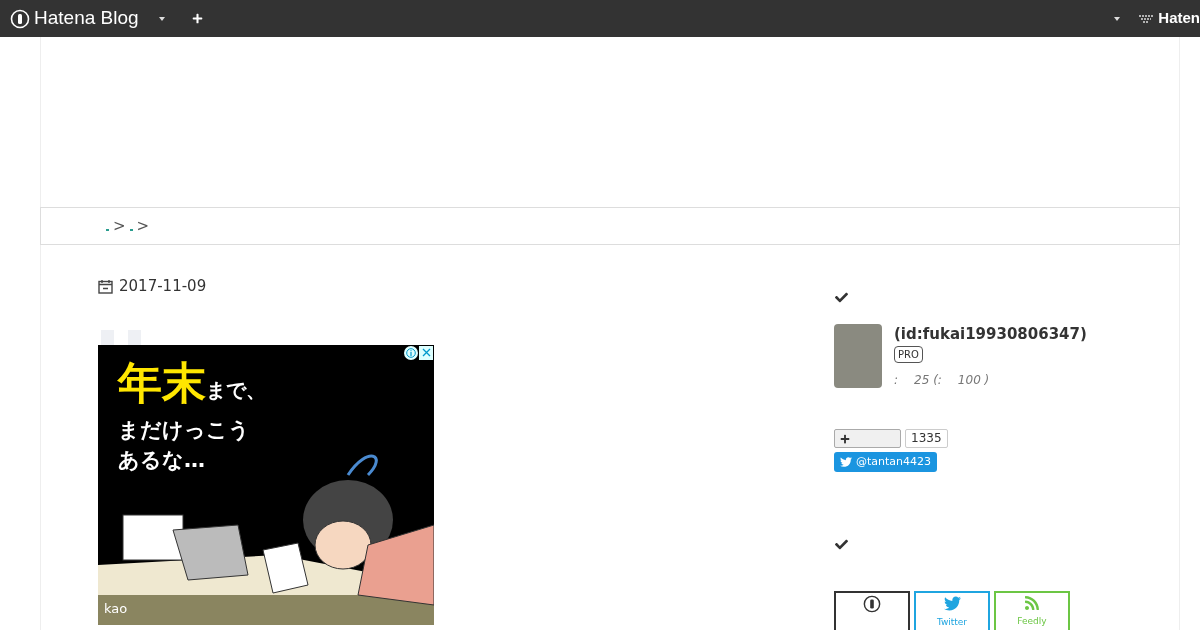 This screenshot has width=1200, height=630. What do you see at coordinates (236, 390) in the screenshot?
I see `ad-headline: まで、` at bounding box center [236, 390].